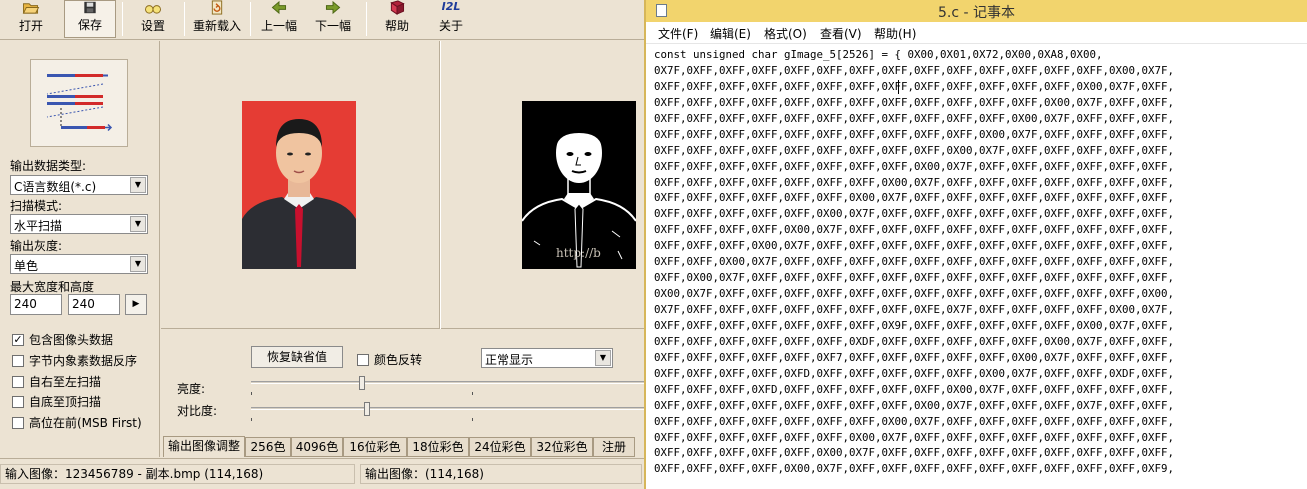  I want to click on option-msb-first: 高位在前(MSB First), so click(77, 422).